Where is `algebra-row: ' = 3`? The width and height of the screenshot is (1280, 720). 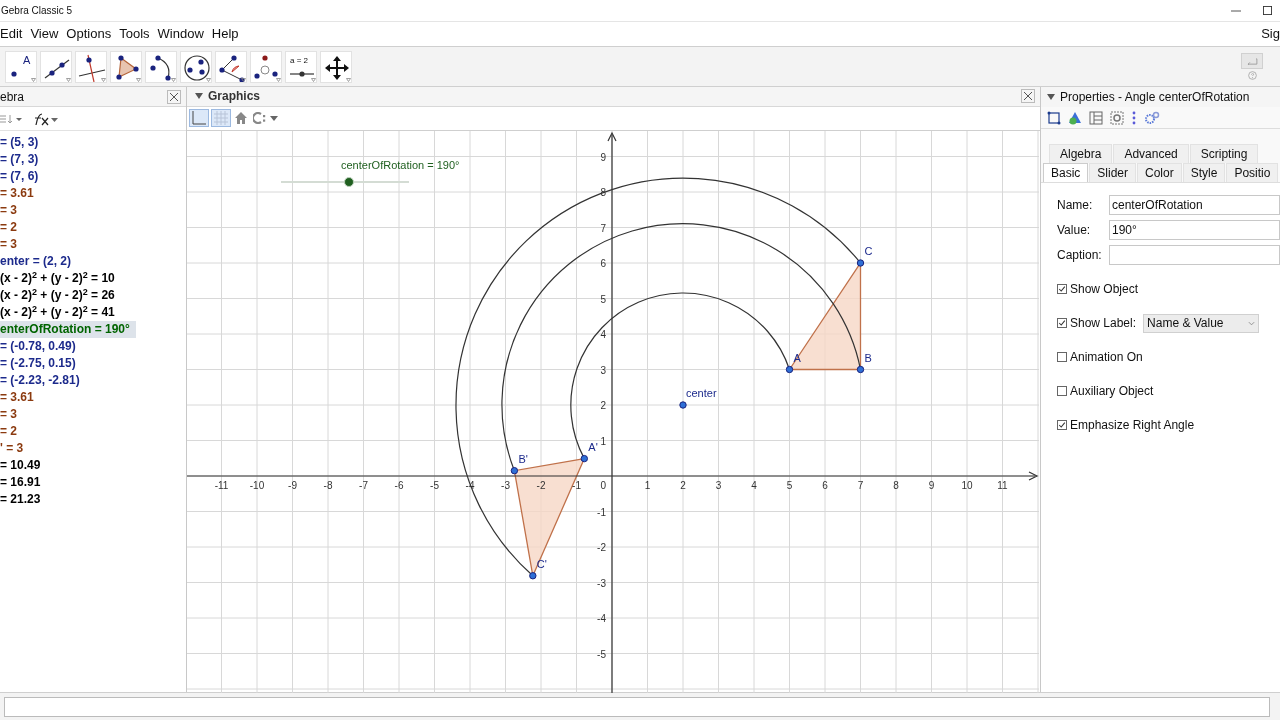 algebra-row: ' = 3 is located at coordinates (93, 448).